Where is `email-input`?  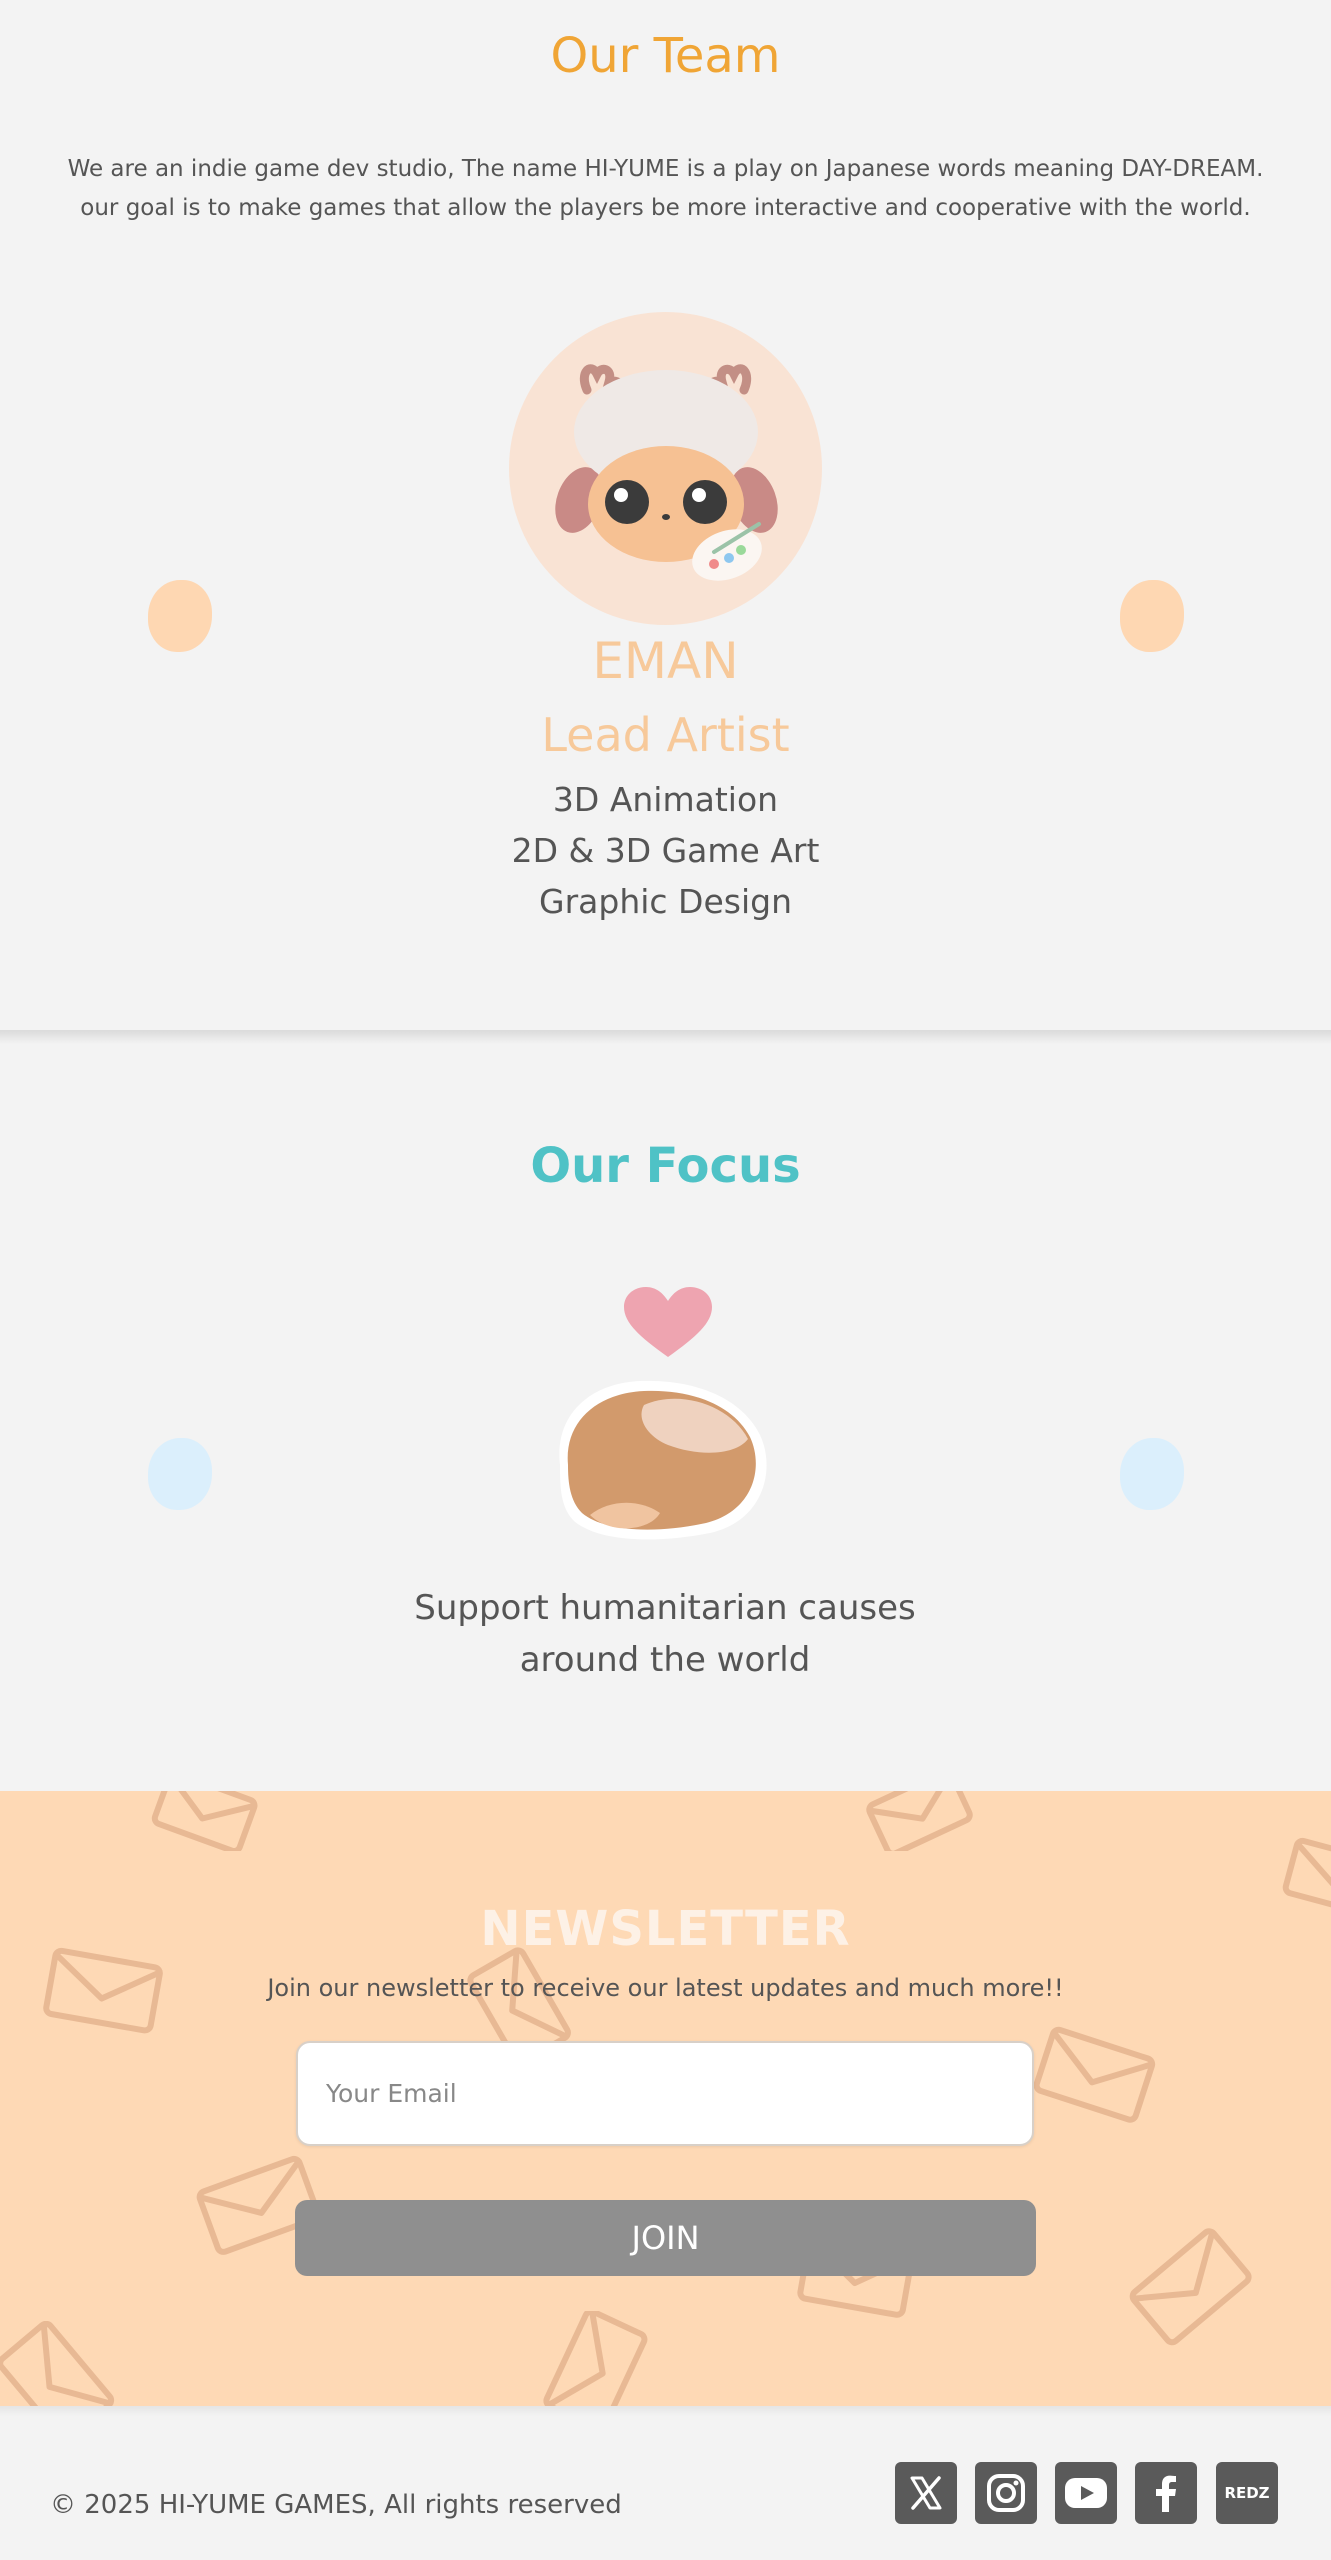
email-input is located at coordinates (665, 2093).